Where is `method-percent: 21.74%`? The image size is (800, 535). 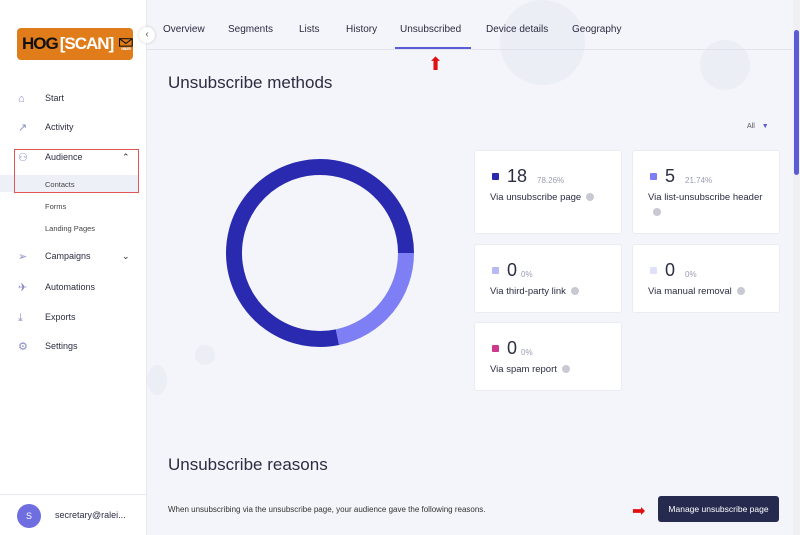 method-percent: 21.74% is located at coordinates (699, 180).